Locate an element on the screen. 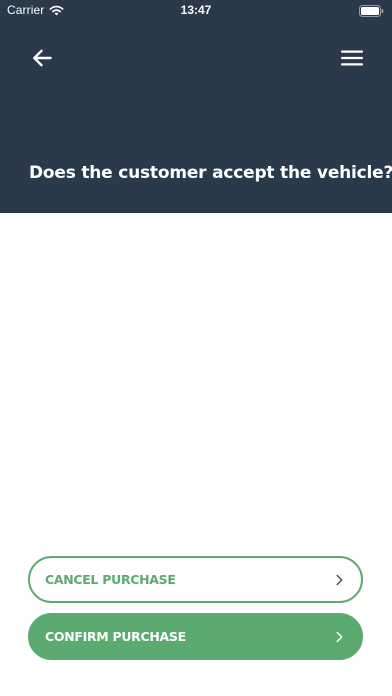 The height and width of the screenshot is (696, 392). menu-button is located at coordinates (352, 58).